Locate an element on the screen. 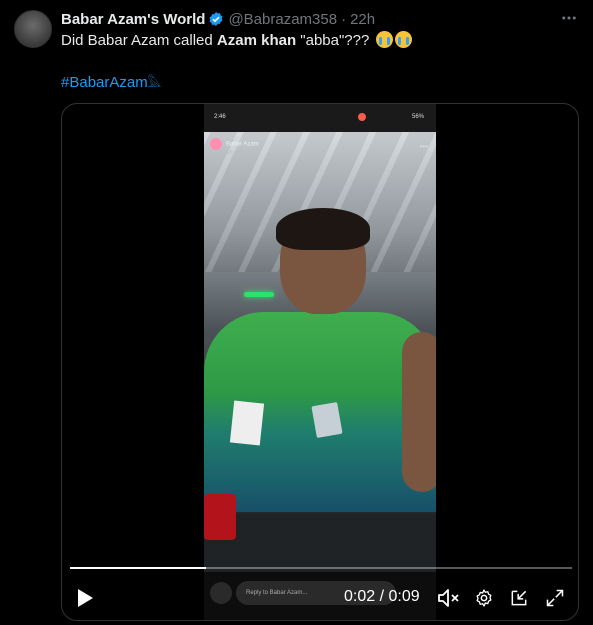 This screenshot has width=593, height=625. video-person-arm is located at coordinates (419, 412).